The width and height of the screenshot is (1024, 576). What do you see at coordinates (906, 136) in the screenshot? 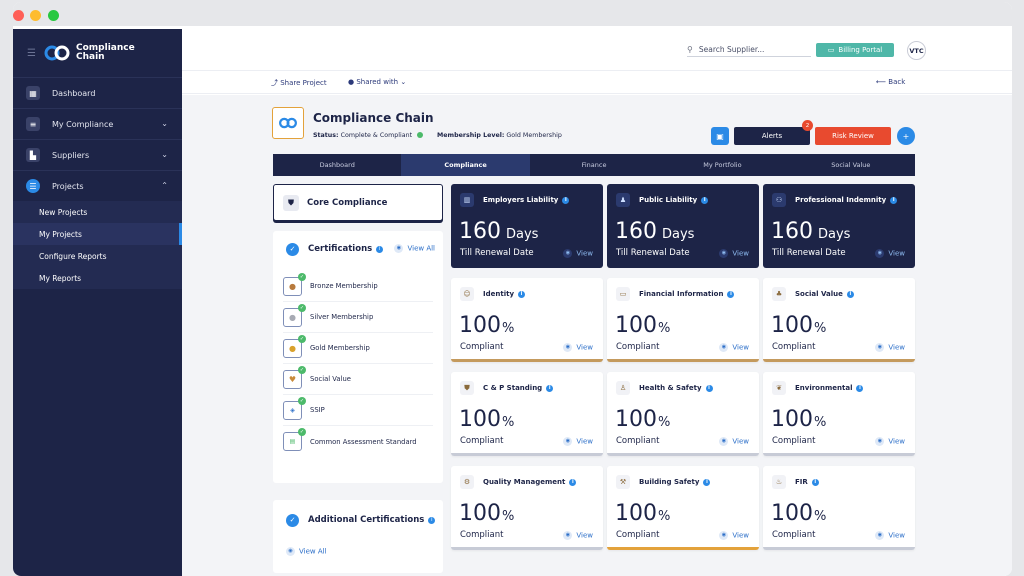
I see `add-button: +` at bounding box center [906, 136].